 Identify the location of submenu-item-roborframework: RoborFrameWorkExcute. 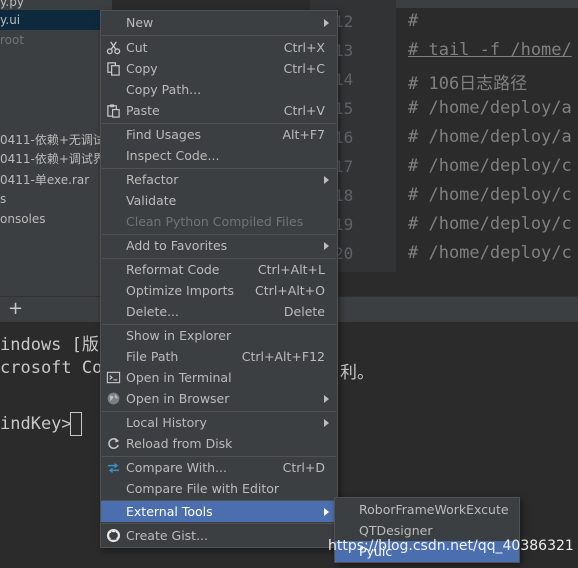
(427, 509).